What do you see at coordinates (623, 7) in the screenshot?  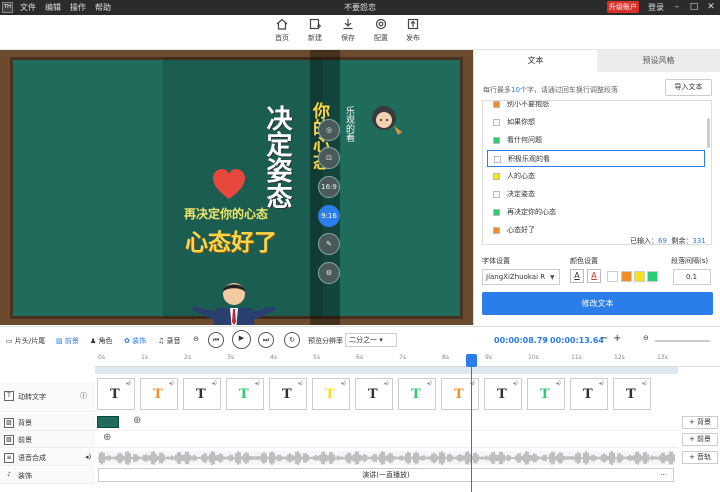 I see `upgrade-button: 升级账户` at bounding box center [623, 7].